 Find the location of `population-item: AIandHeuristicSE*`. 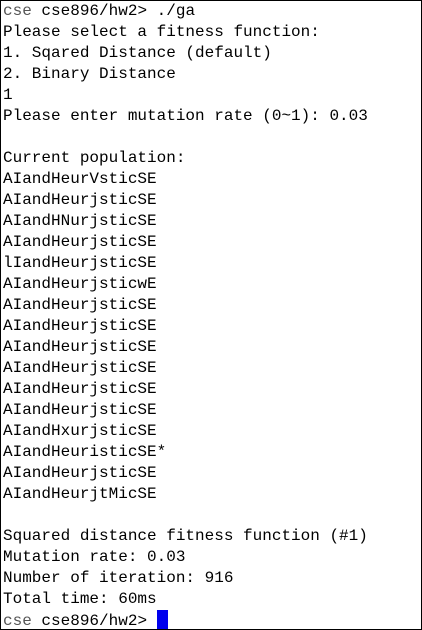

population-item: AIandHeuristicSE* is located at coordinates (85, 452).